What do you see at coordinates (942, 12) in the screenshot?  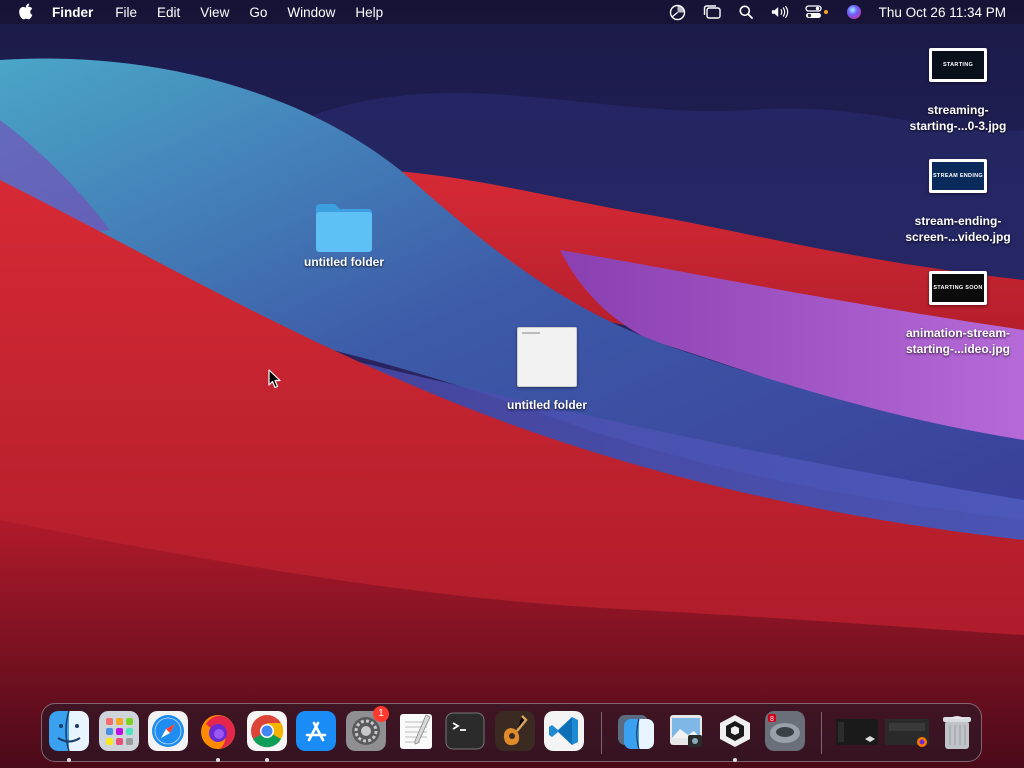 I see `menubar-clock: Thu Oct 26 11:34 PM` at bounding box center [942, 12].